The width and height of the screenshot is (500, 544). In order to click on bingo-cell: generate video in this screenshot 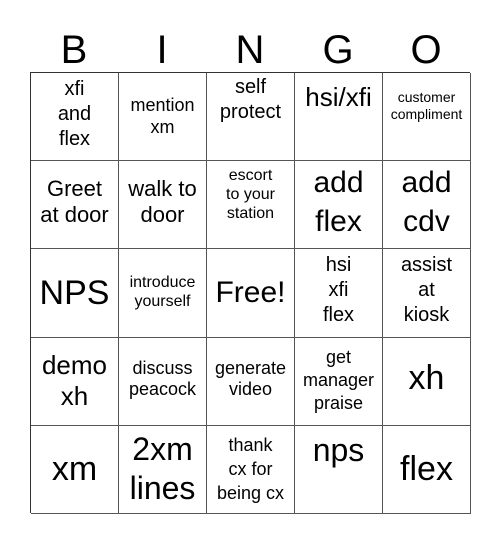, I will do `click(251, 381)`.